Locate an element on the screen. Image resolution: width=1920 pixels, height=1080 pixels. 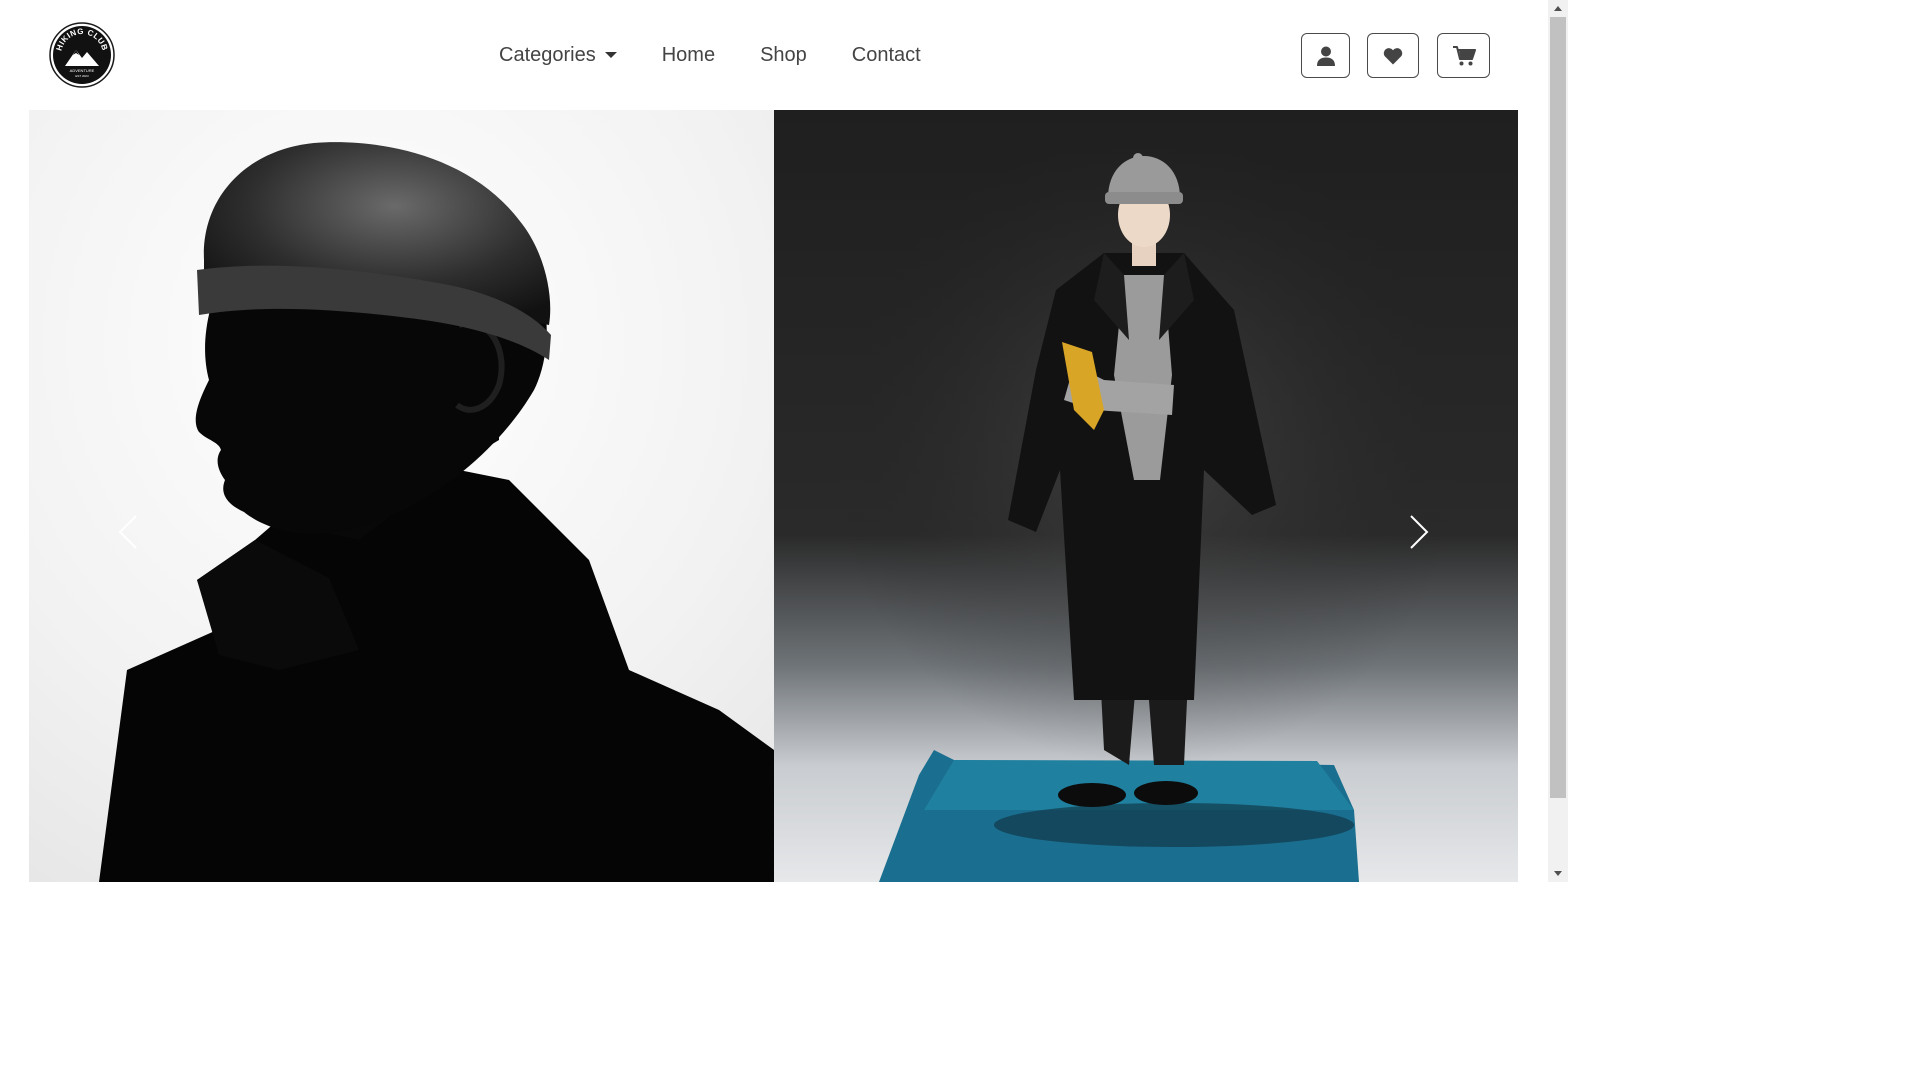
chevron-left-icon is located at coordinates (127, 532).